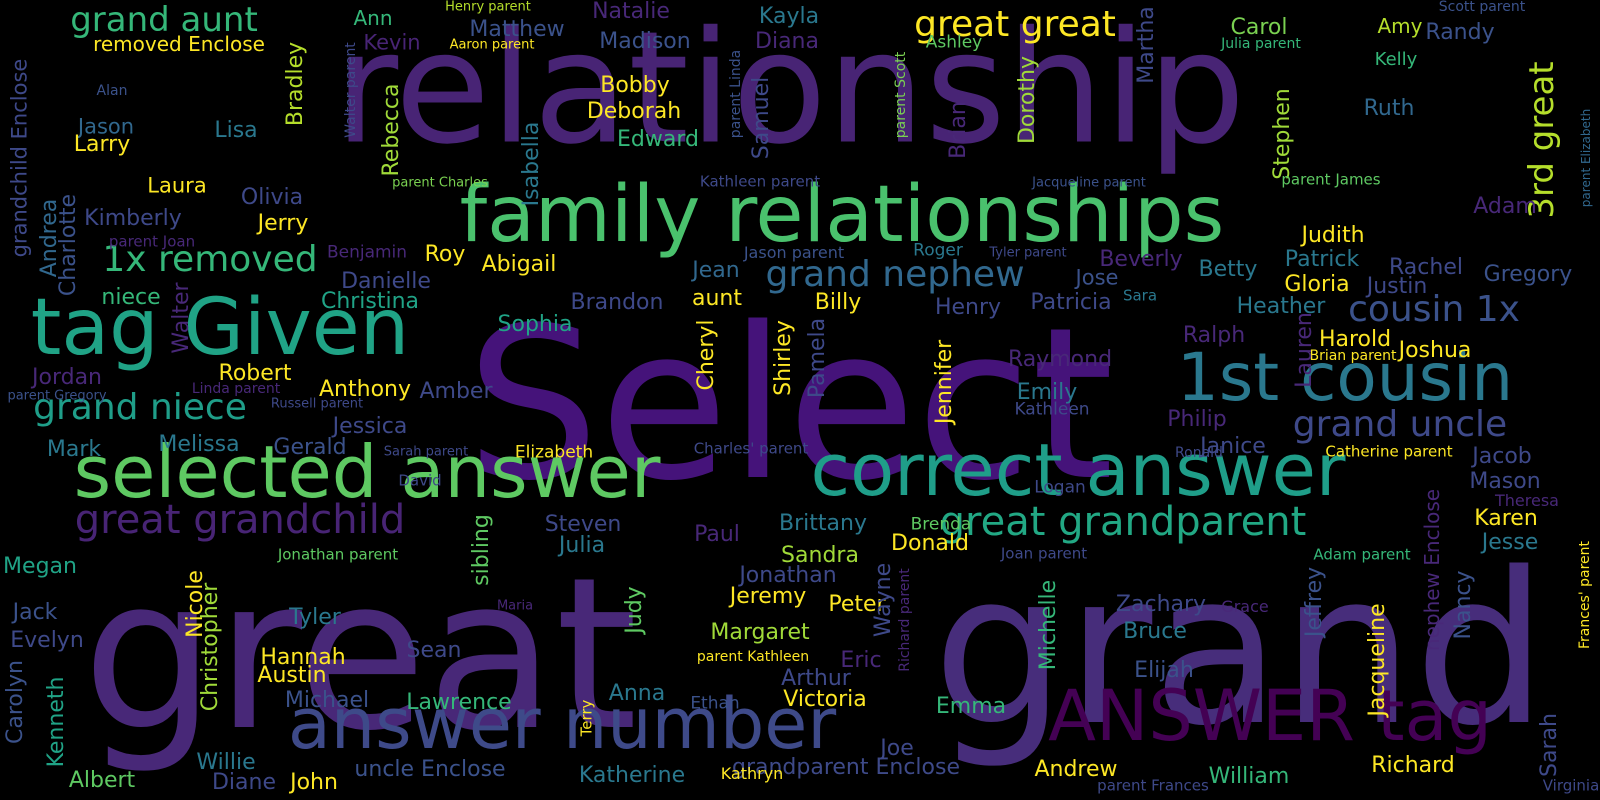 The height and width of the screenshot is (800, 1600). What do you see at coordinates (1317, 284) in the screenshot?
I see `cloud-word: Gloria` at bounding box center [1317, 284].